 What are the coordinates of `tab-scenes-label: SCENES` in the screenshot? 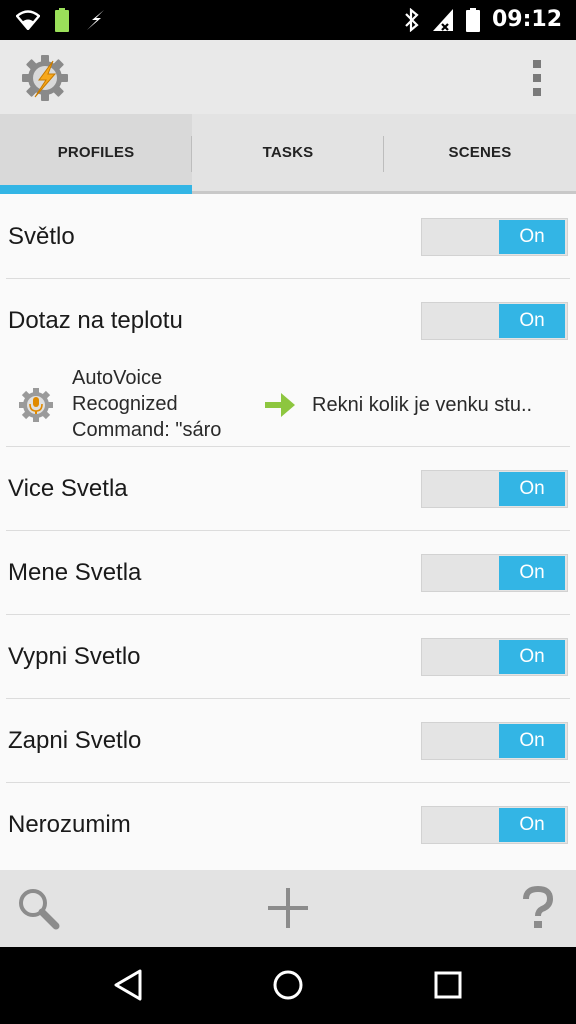 It's located at (480, 152).